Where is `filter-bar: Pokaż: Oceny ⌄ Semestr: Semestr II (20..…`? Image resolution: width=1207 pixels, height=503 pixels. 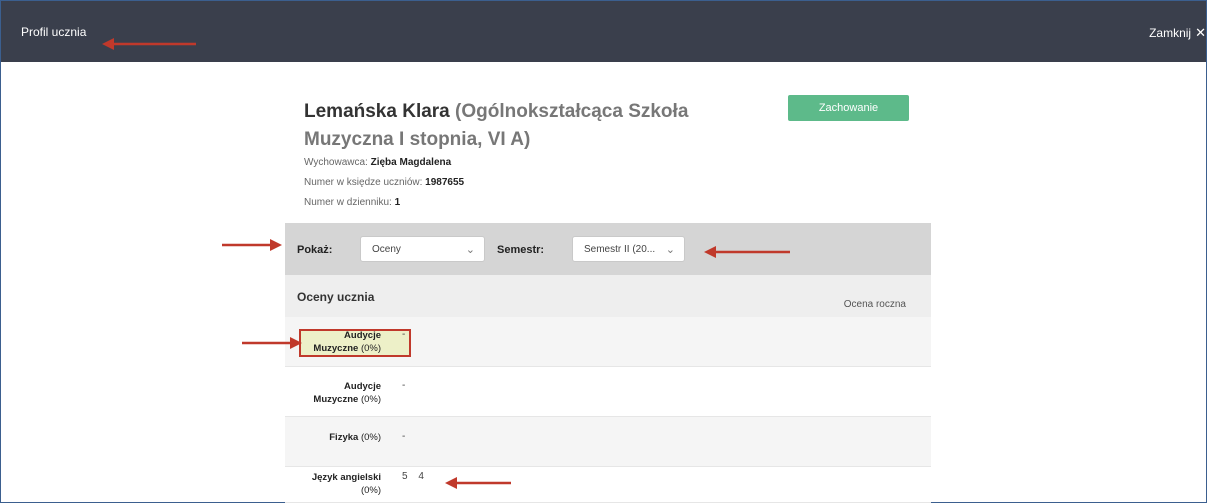
filter-bar: Pokaż: Oceny ⌄ Semestr: Semestr II (20..… is located at coordinates (608, 249).